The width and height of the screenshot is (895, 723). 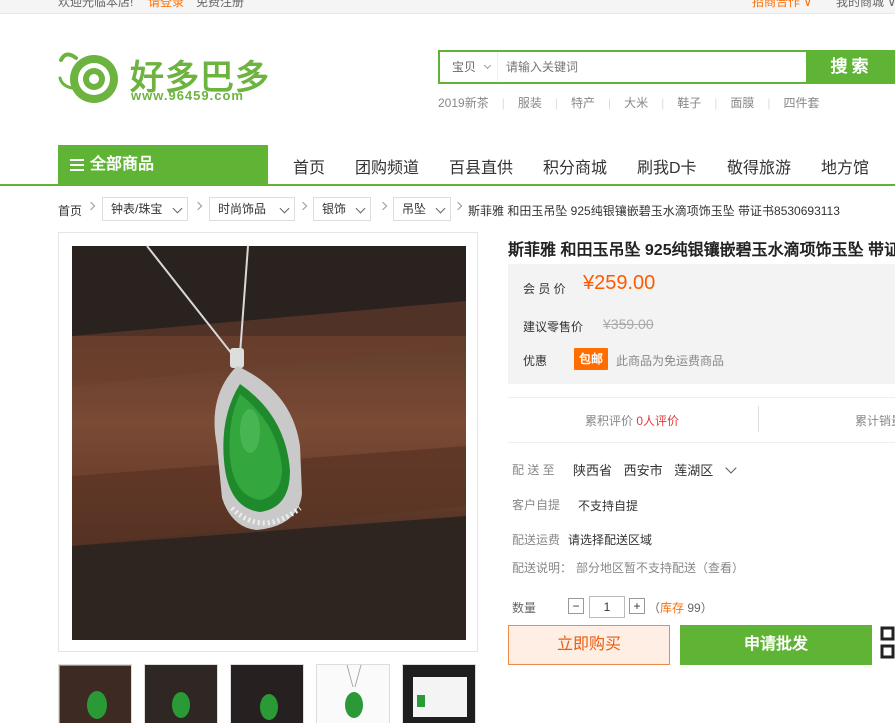 I want to click on breadcrumb-level-2: 时尚饰品, so click(x=252, y=209).